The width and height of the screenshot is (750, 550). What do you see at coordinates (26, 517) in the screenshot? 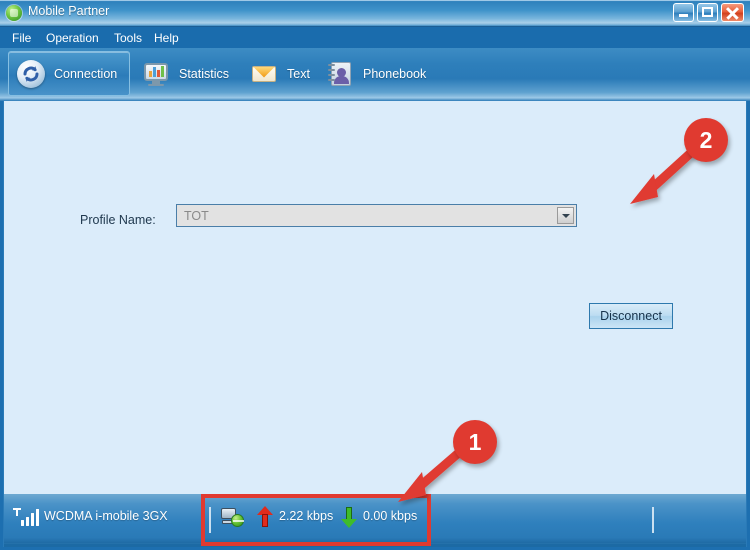
I see `signal-bars-icon` at bounding box center [26, 517].